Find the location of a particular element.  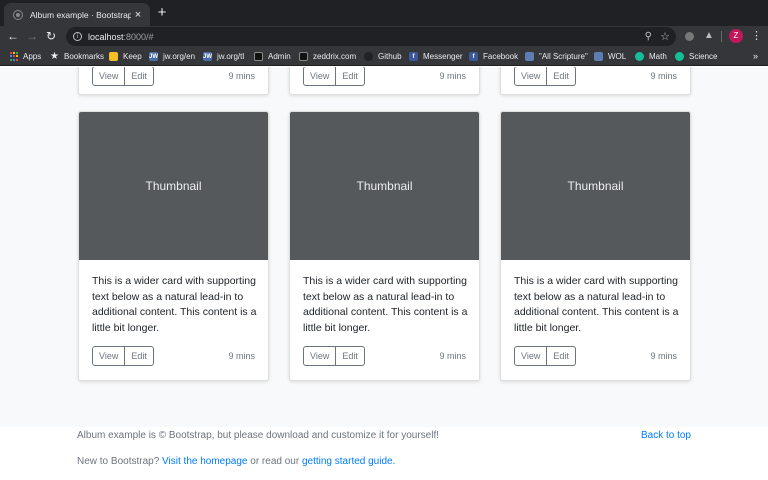

bookmark-apps: Apps is located at coordinates (25, 56).